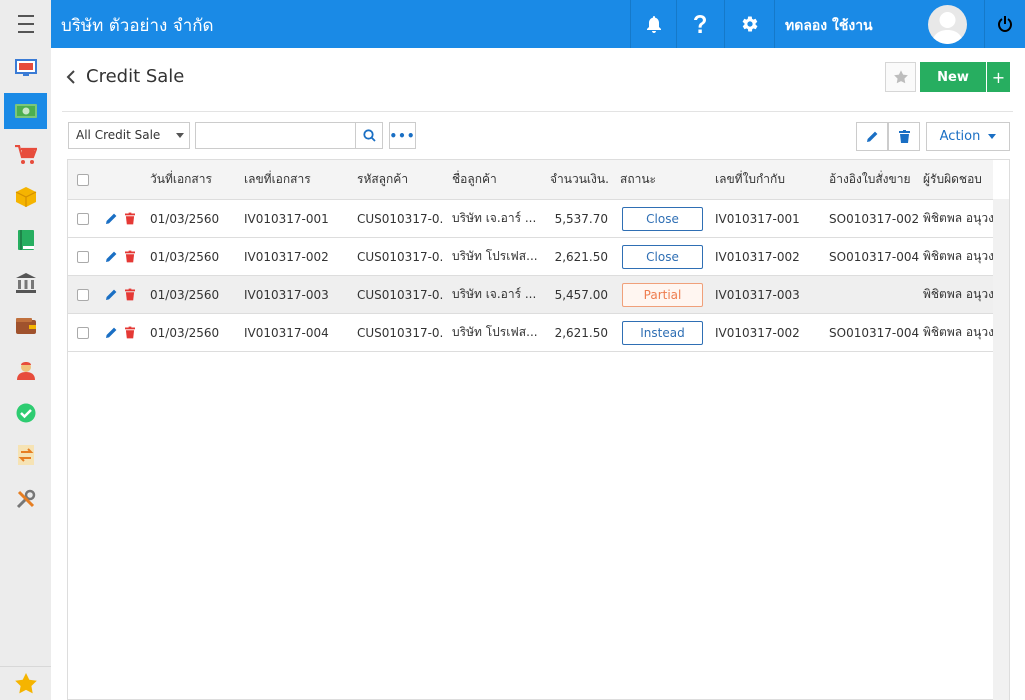  What do you see at coordinates (118, 135) in the screenshot?
I see `filter-value: All Credit Sale` at bounding box center [118, 135].